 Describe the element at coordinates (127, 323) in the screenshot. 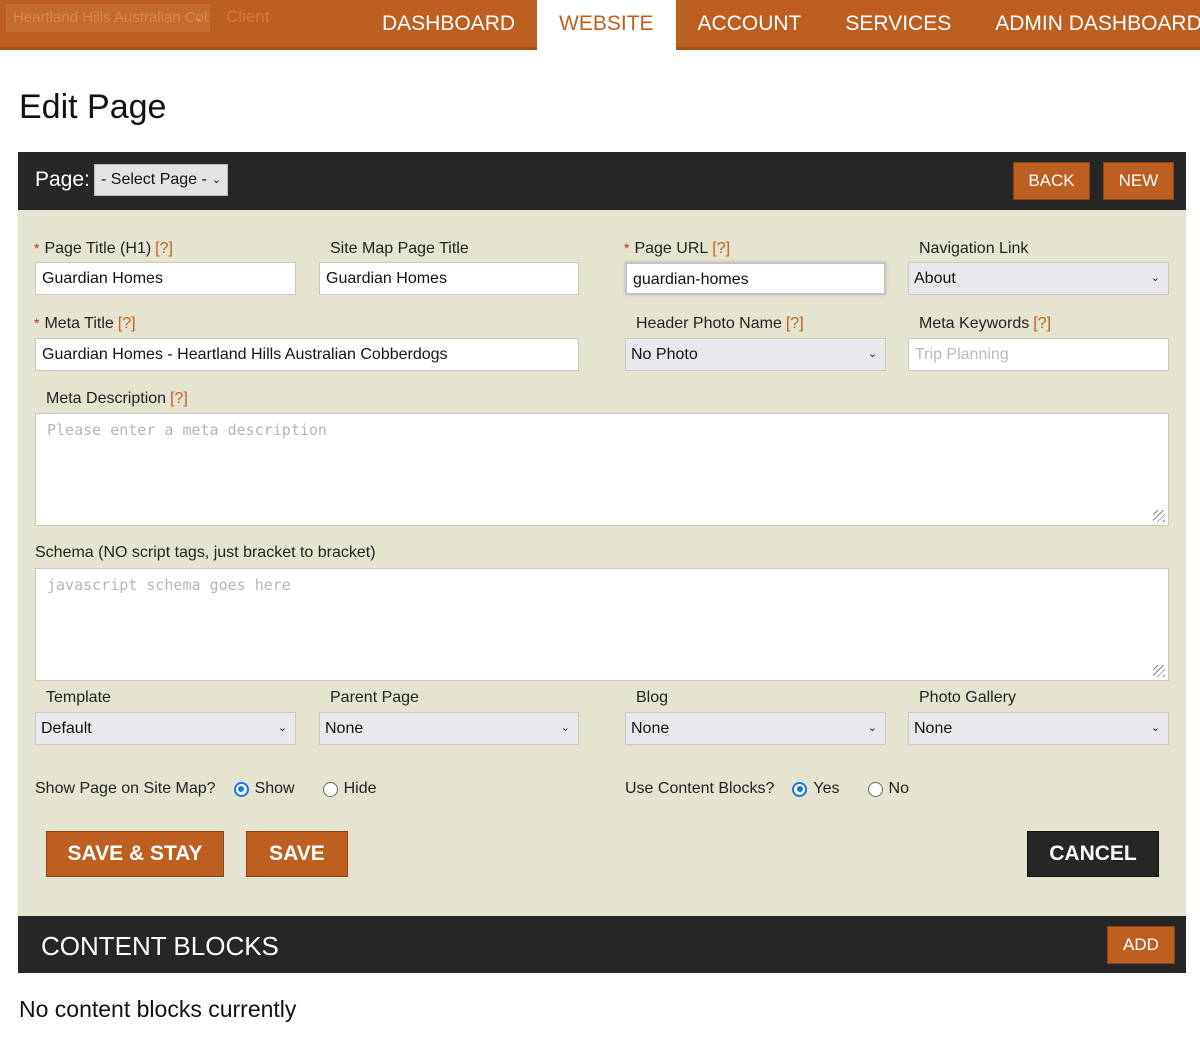

I see `meta-title-help: [?]` at that location.